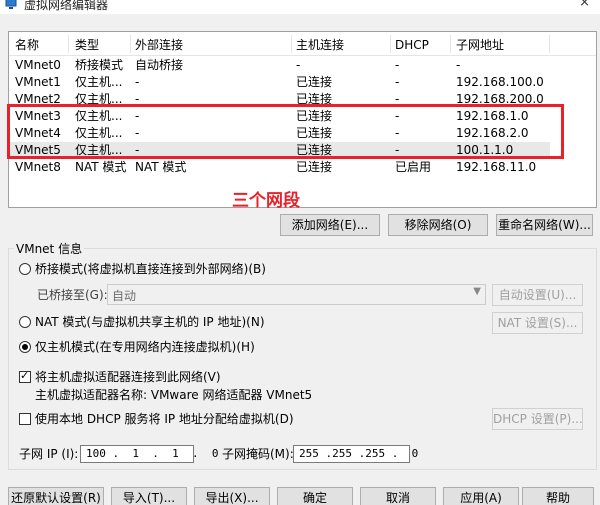 This screenshot has width=600, height=505. I want to click on column-header-external: 外部连接, so click(159, 45).